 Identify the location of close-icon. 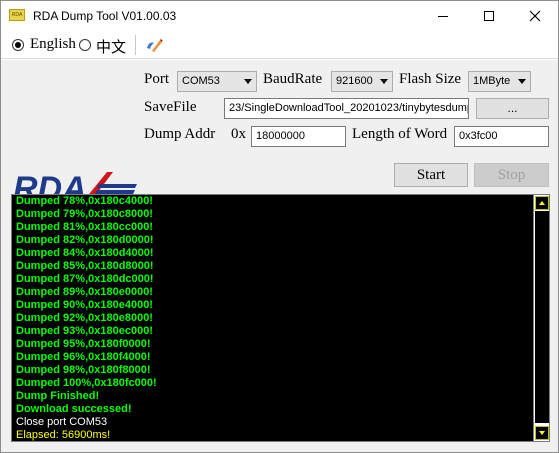
(535, 16).